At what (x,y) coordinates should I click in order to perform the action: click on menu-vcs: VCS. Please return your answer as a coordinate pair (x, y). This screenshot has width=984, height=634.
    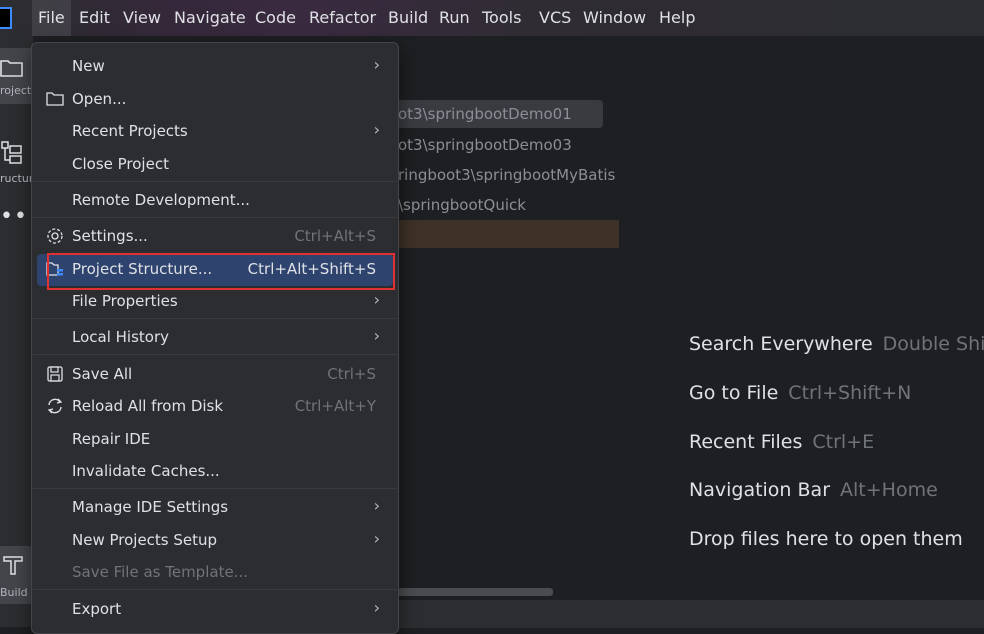
    Looking at the image, I should click on (555, 18).